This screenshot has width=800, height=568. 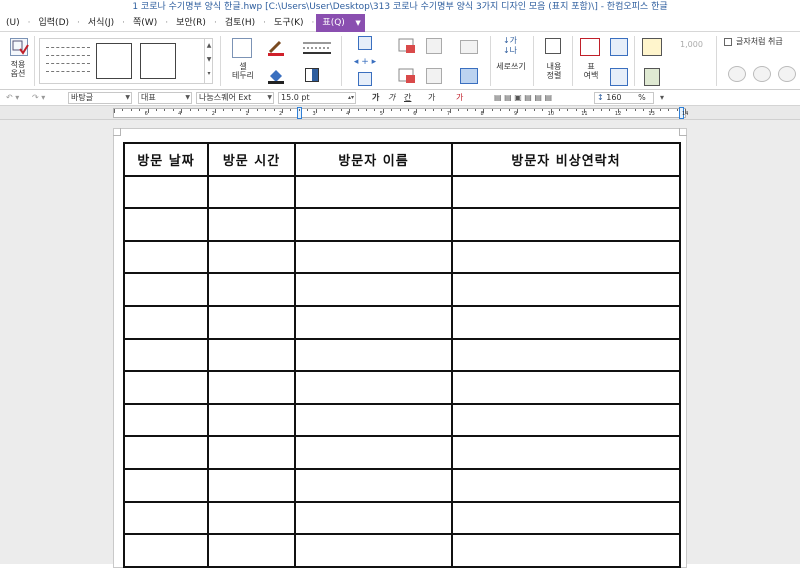 I want to click on row-height-icon, so click(x=619, y=47).